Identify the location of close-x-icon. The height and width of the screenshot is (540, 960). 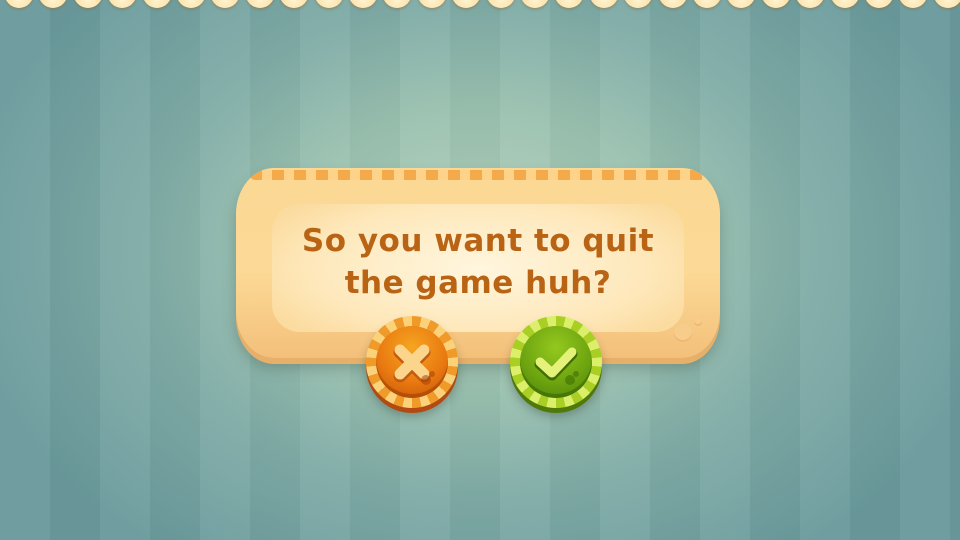
(414, 364).